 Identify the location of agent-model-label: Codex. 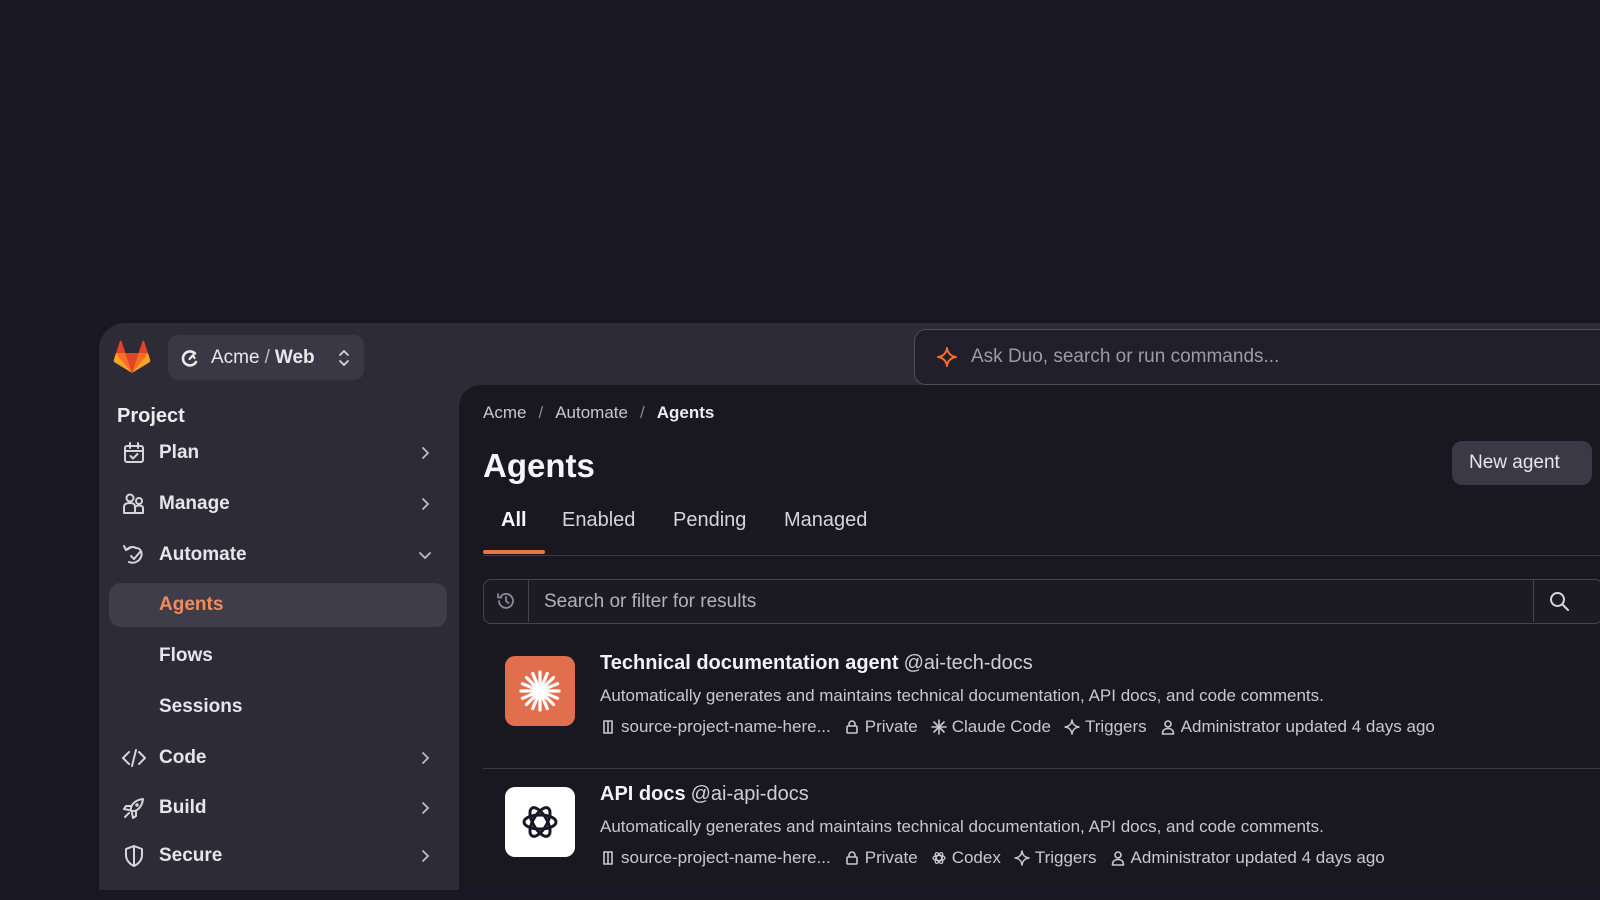
(976, 857).